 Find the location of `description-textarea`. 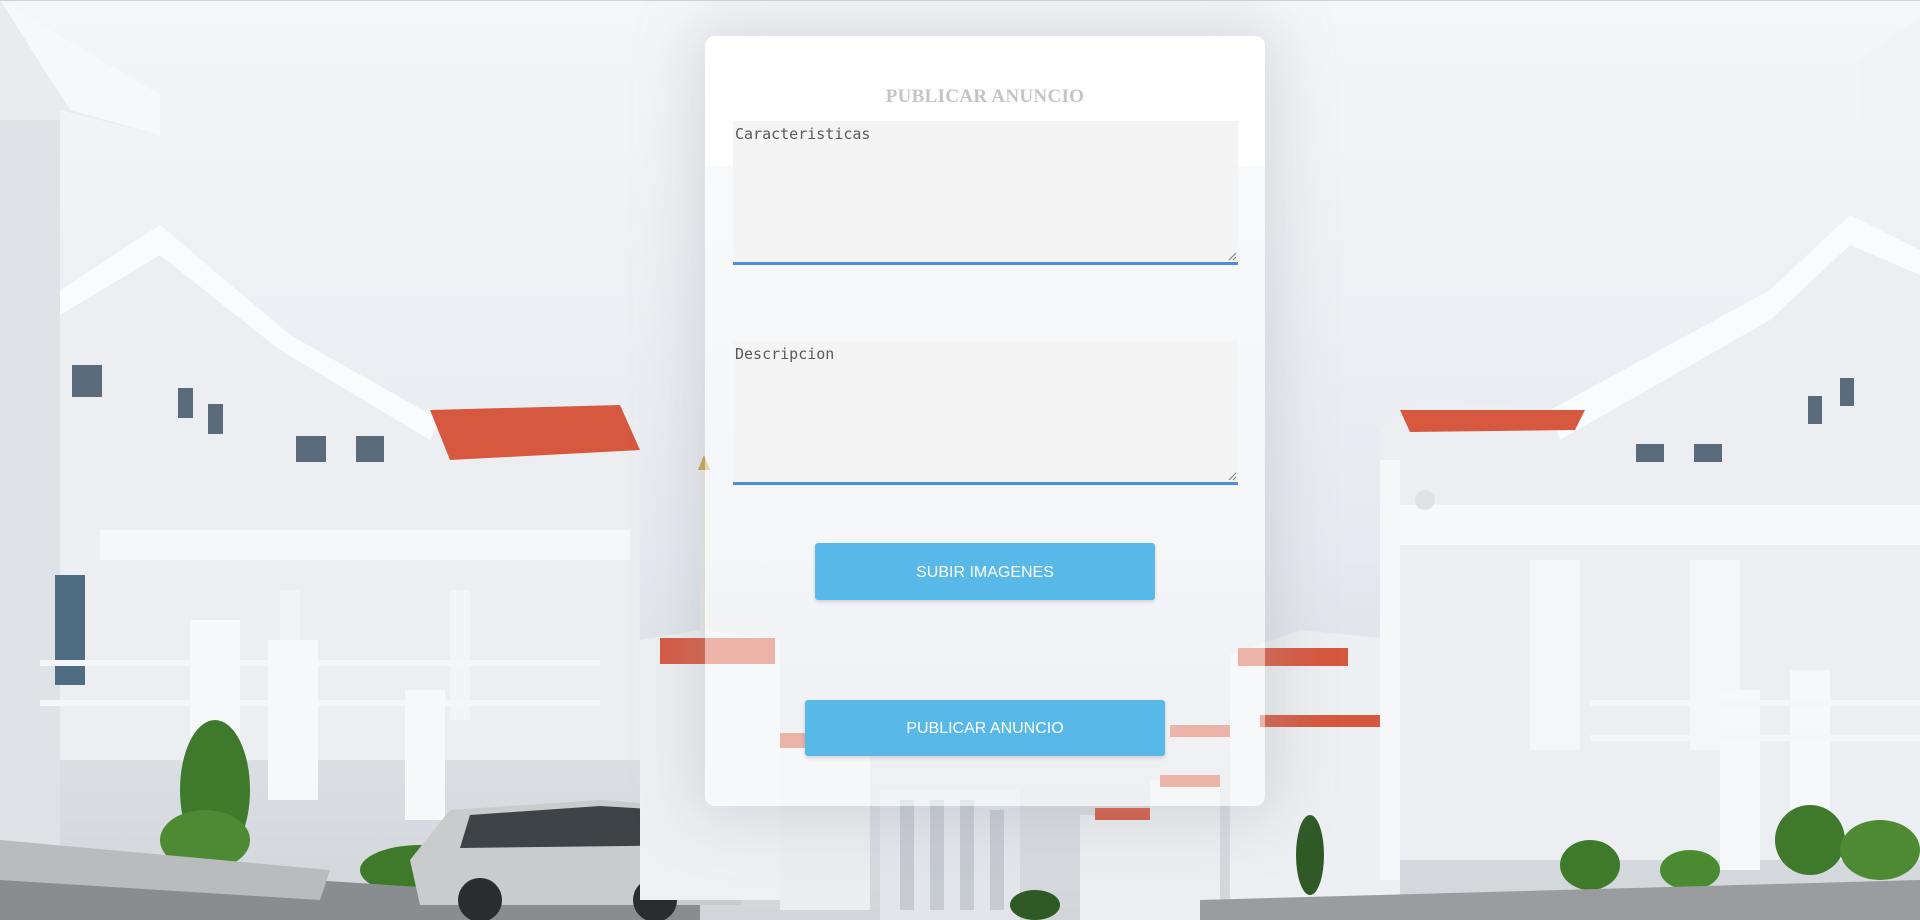

description-textarea is located at coordinates (985, 411).